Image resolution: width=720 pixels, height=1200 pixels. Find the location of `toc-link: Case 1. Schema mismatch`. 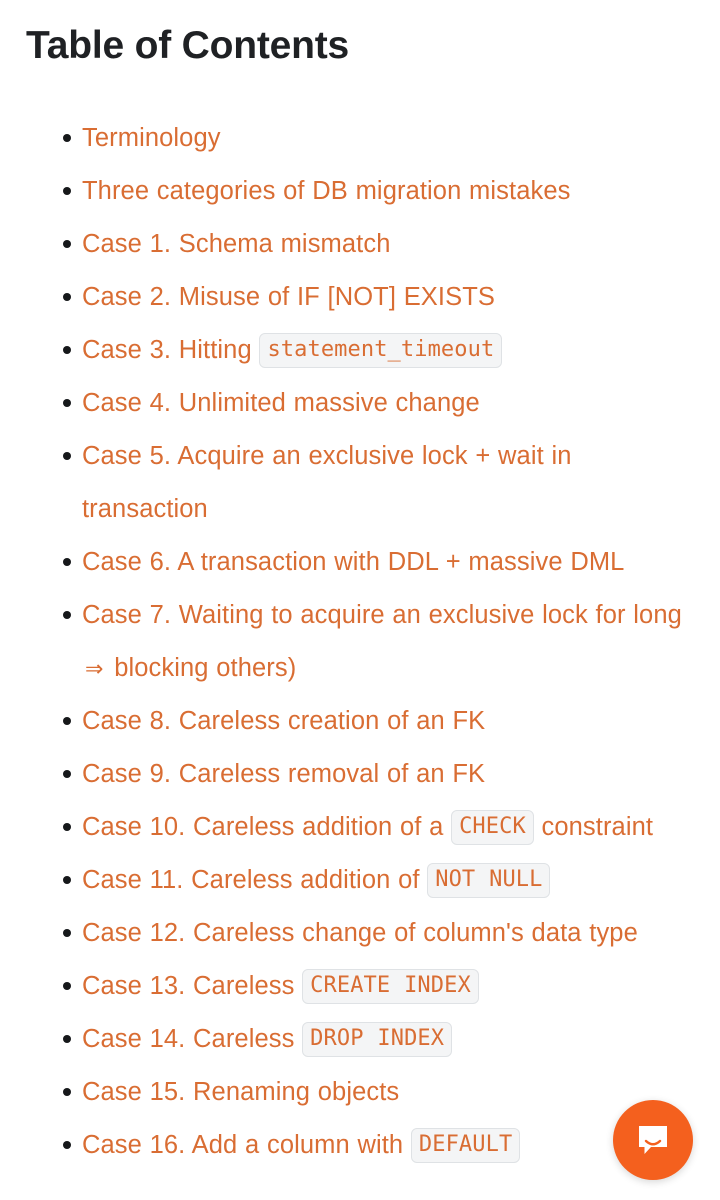

toc-link: Case 1. Schema mismatch is located at coordinates (388, 244).